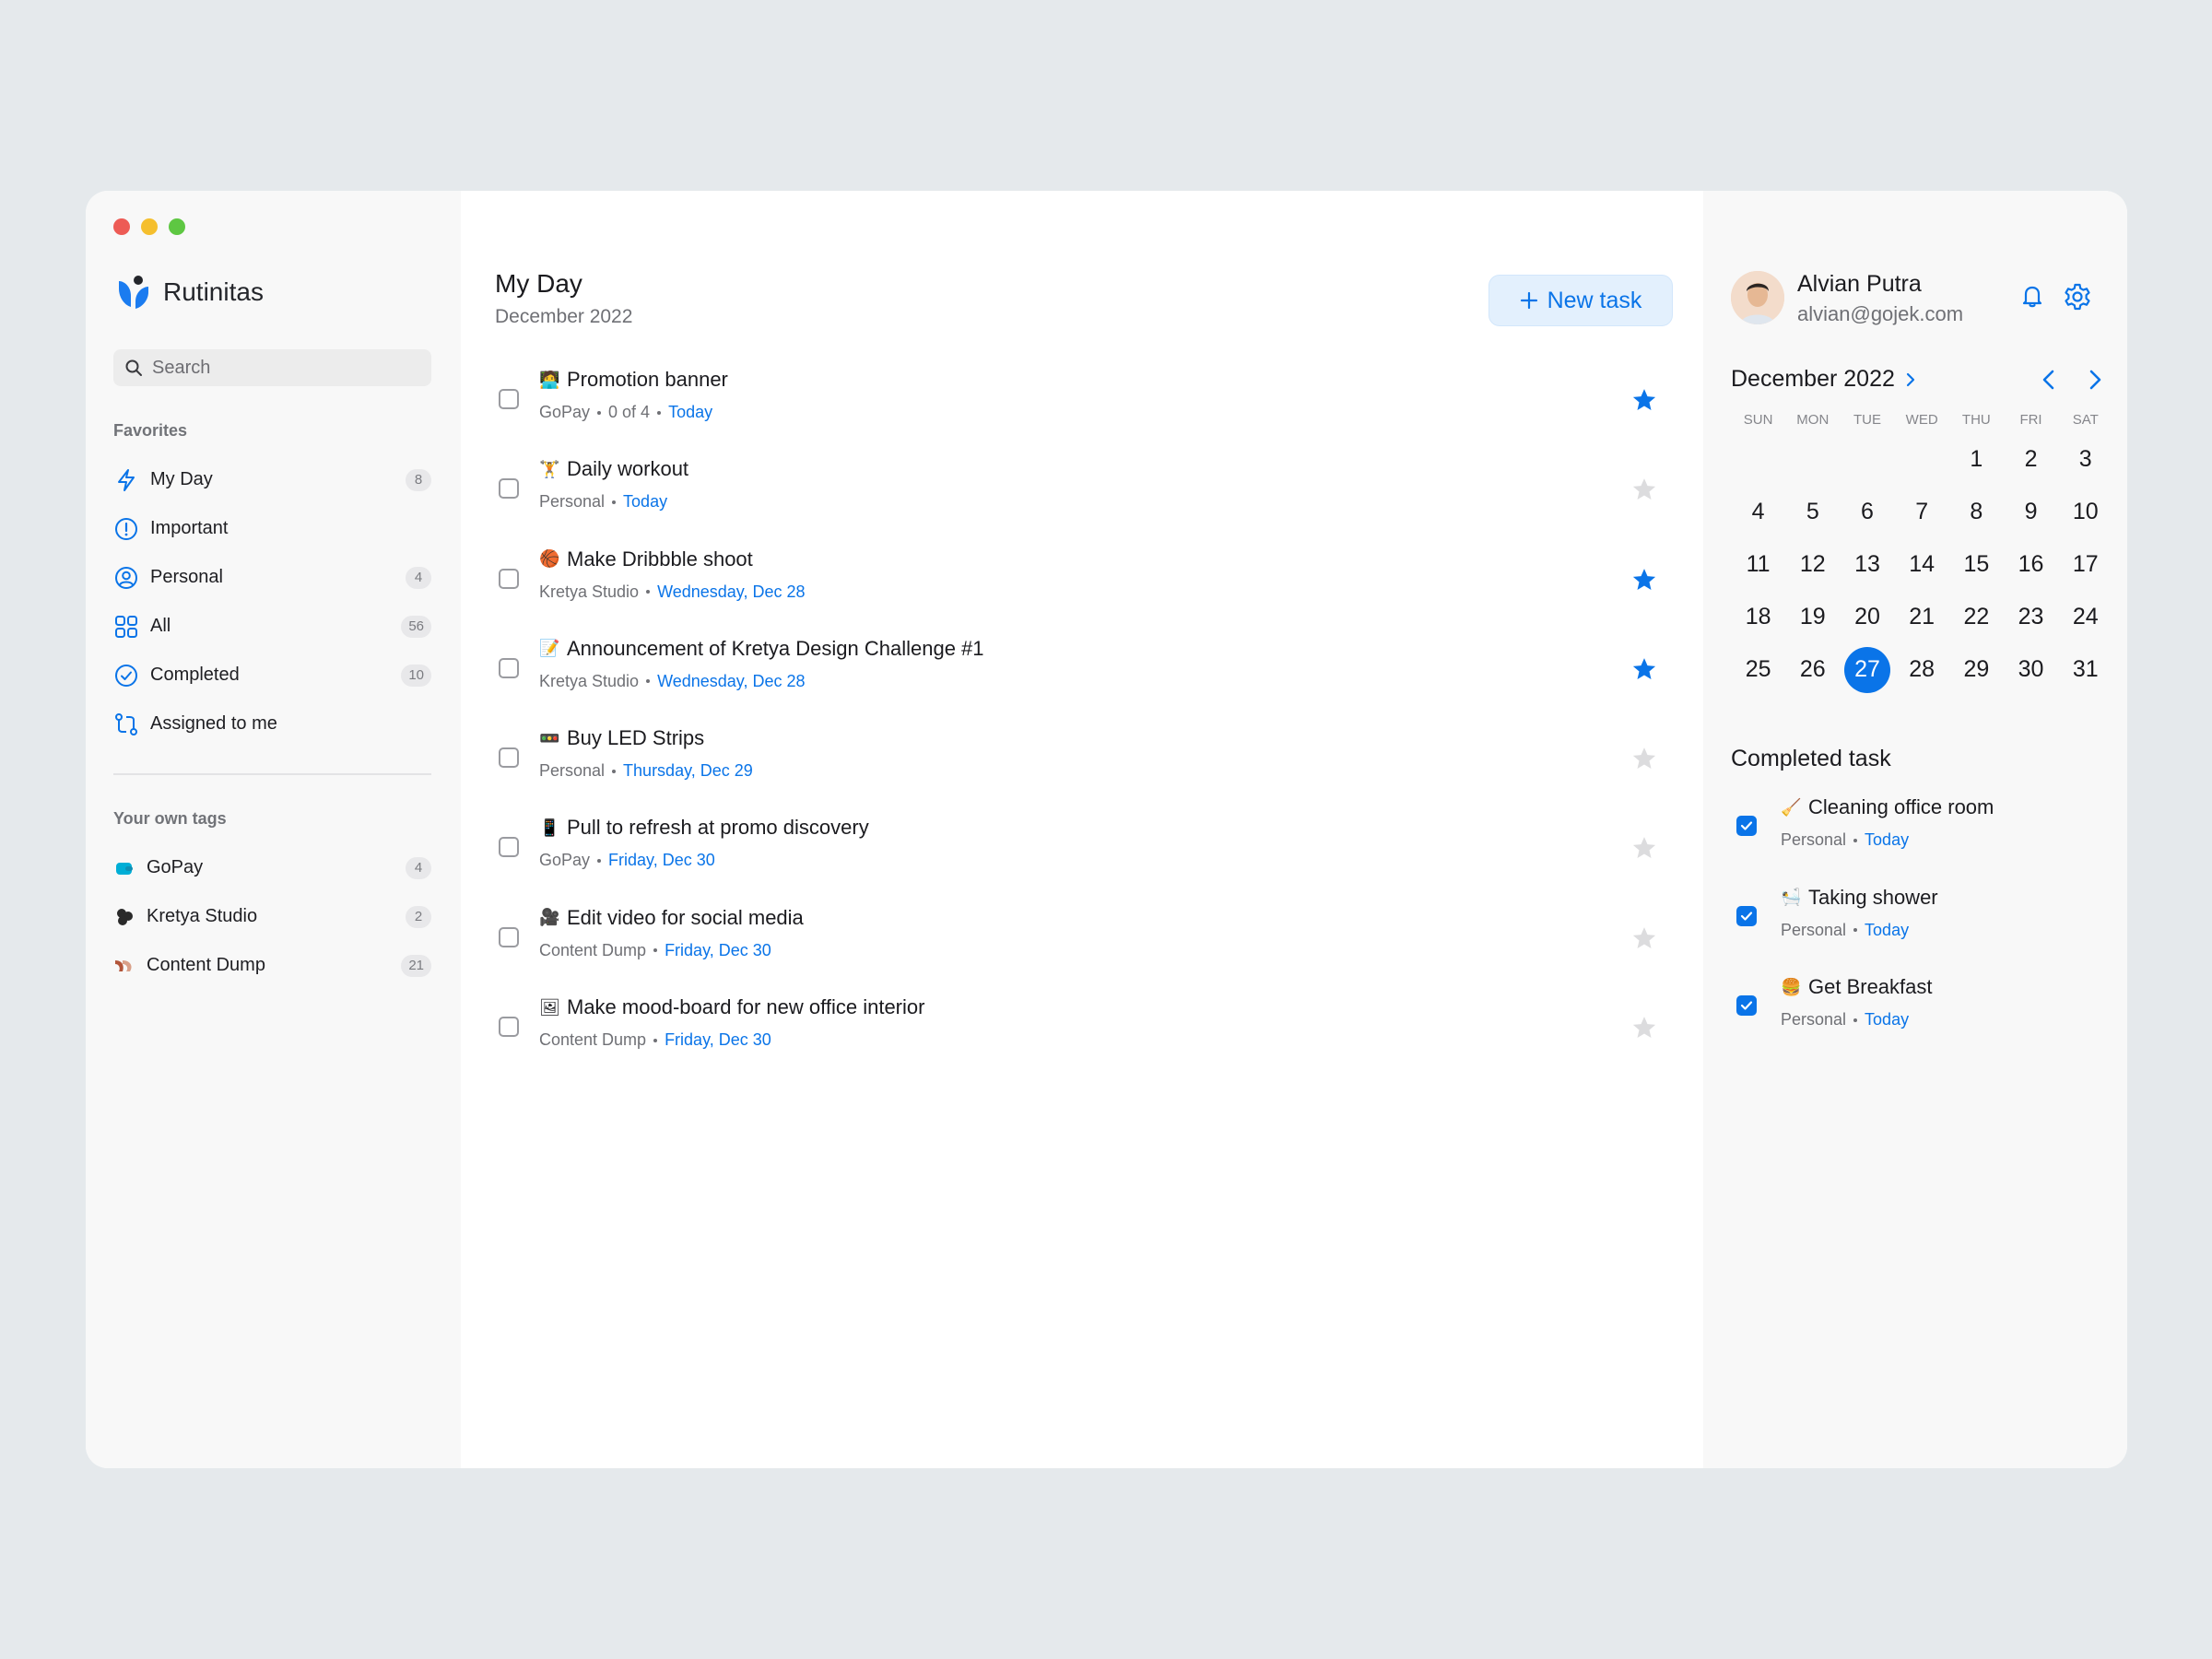  What do you see at coordinates (1812, 669) in the screenshot?
I see `calendar-day: 26` at bounding box center [1812, 669].